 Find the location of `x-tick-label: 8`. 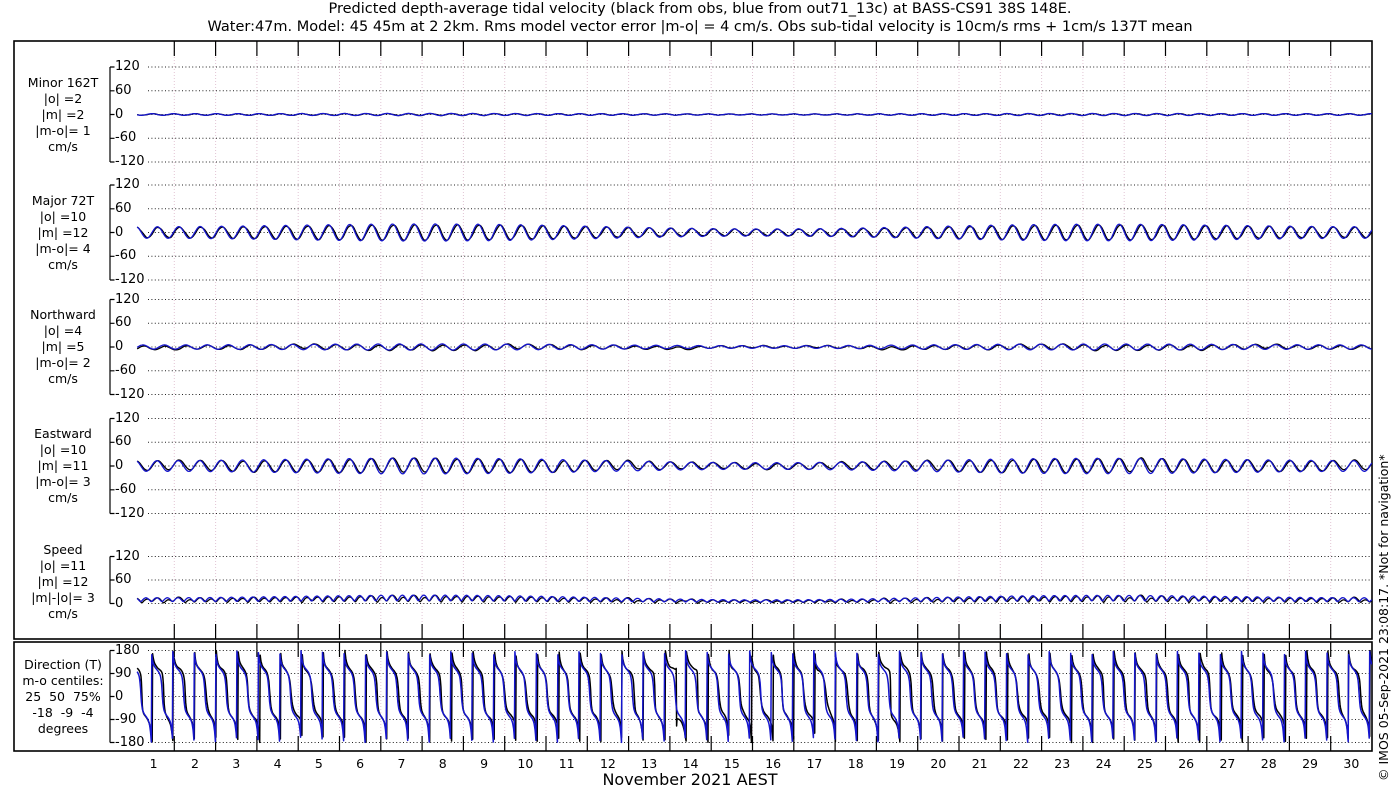

x-tick-label: 8 is located at coordinates (442, 763).